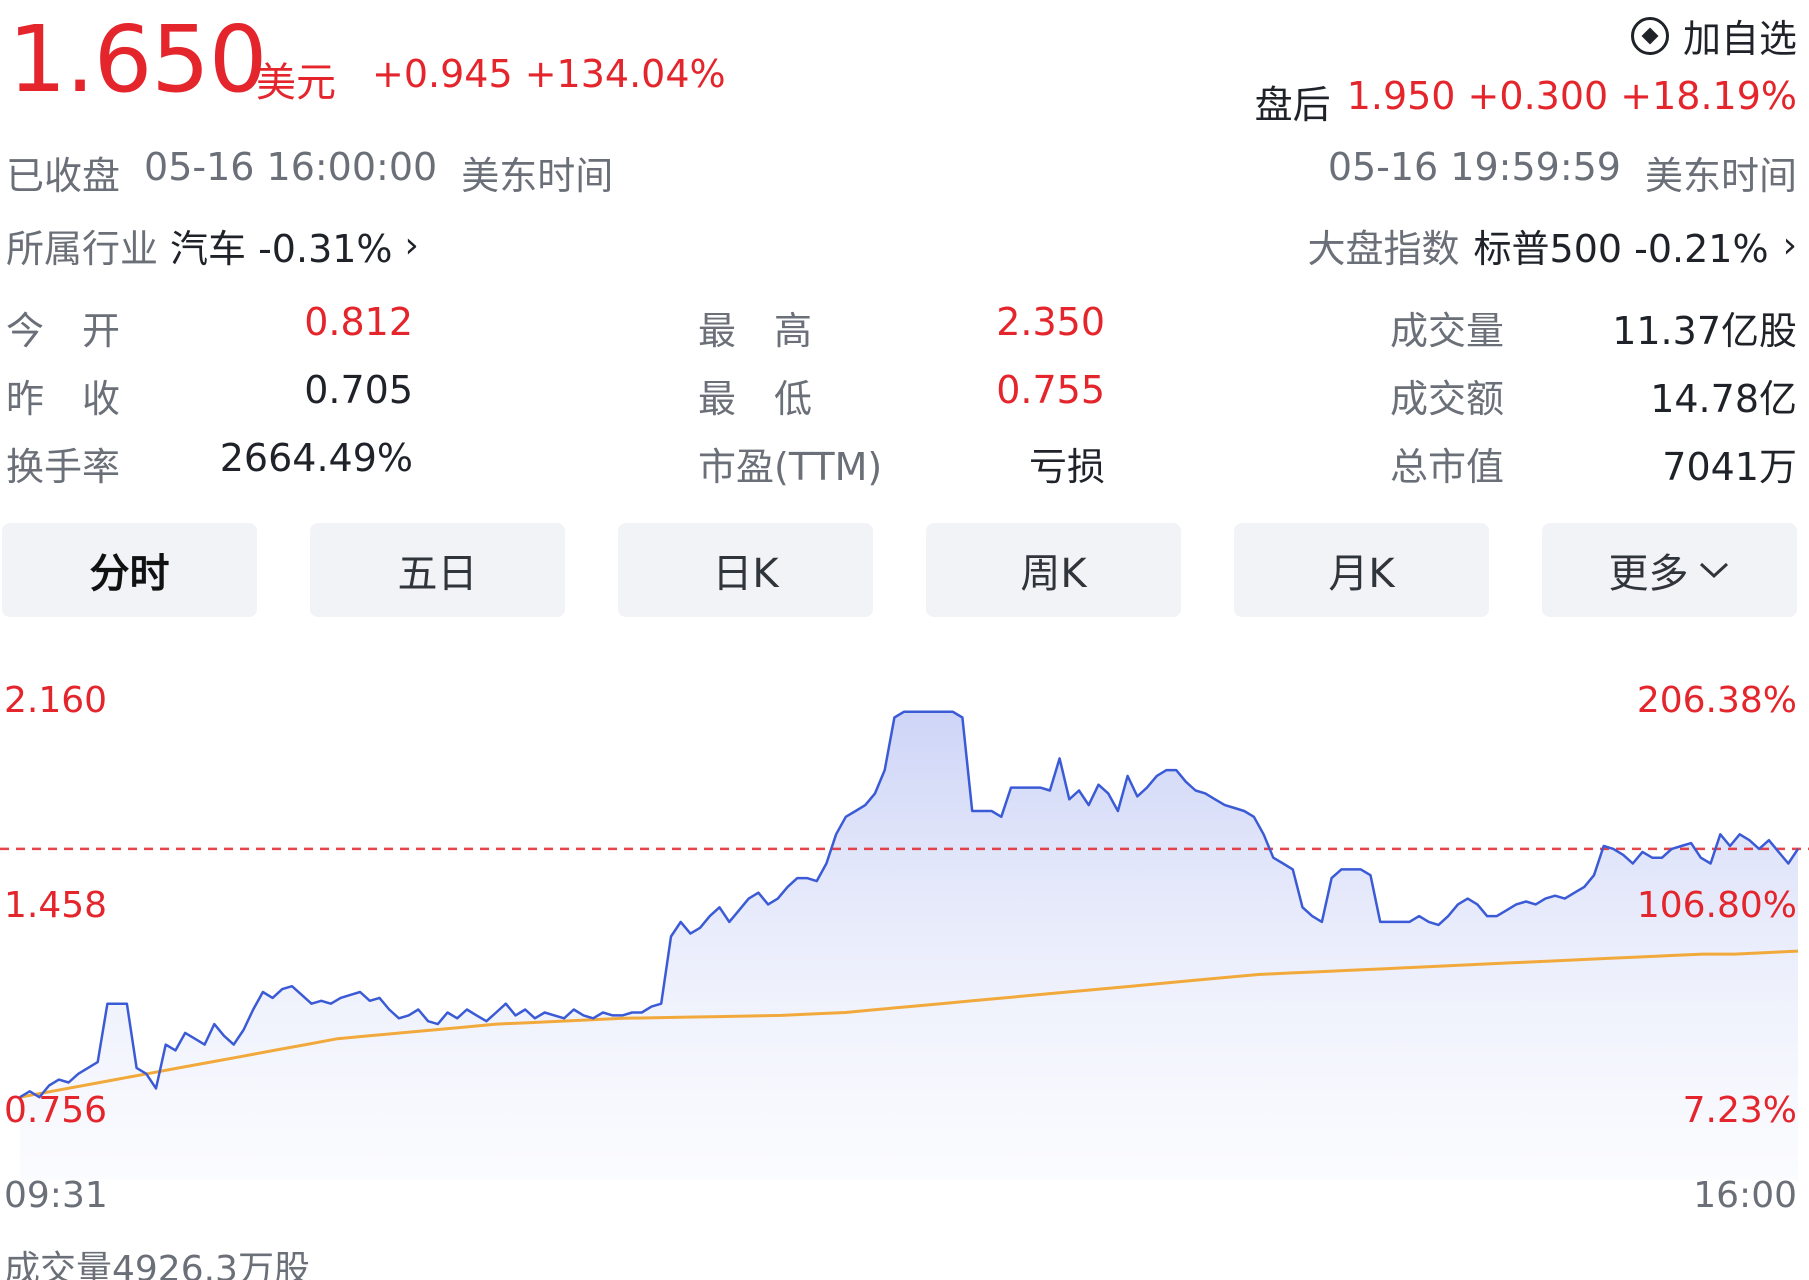 This screenshot has width=1809, height=1280. Describe the element at coordinates (316, 458) in the screenshot. I see `turnover-value: 2664.49%` at that location.